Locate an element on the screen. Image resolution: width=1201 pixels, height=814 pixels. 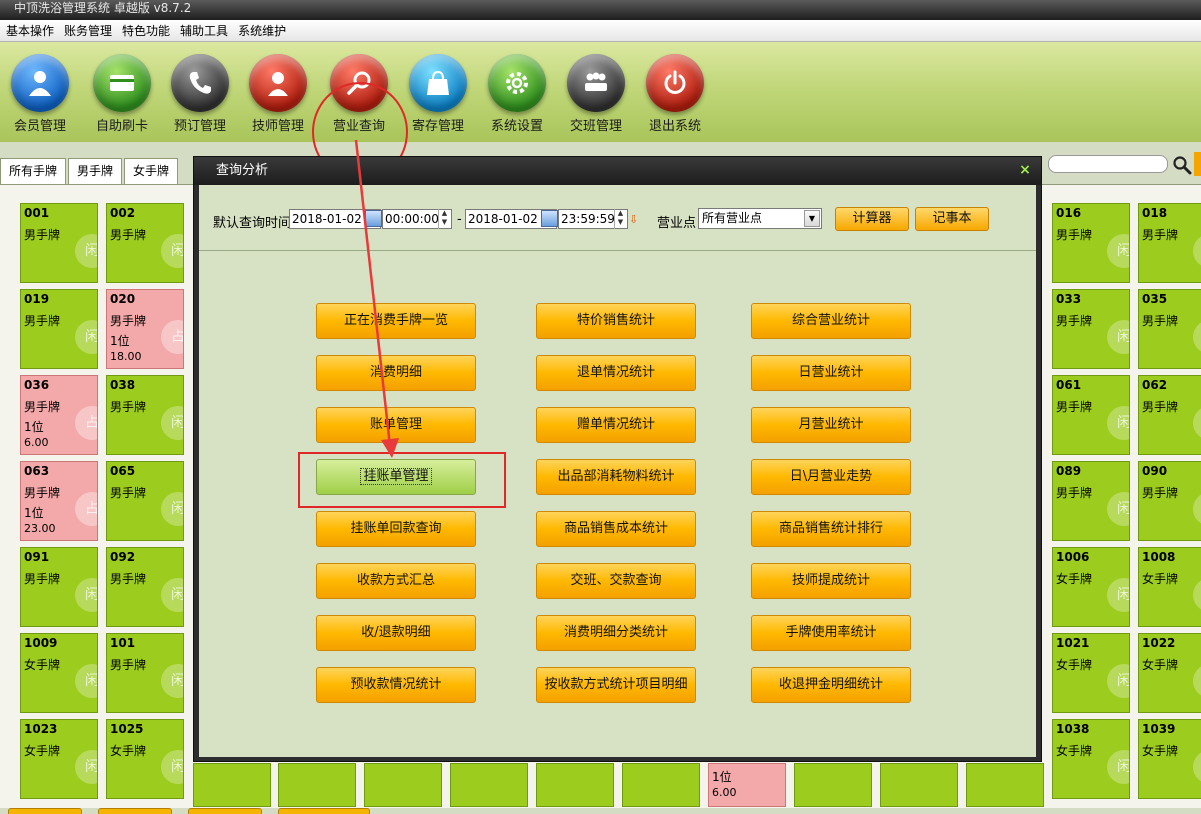
menu-tools: 辅助工具 is located at coordinates (204, 30).